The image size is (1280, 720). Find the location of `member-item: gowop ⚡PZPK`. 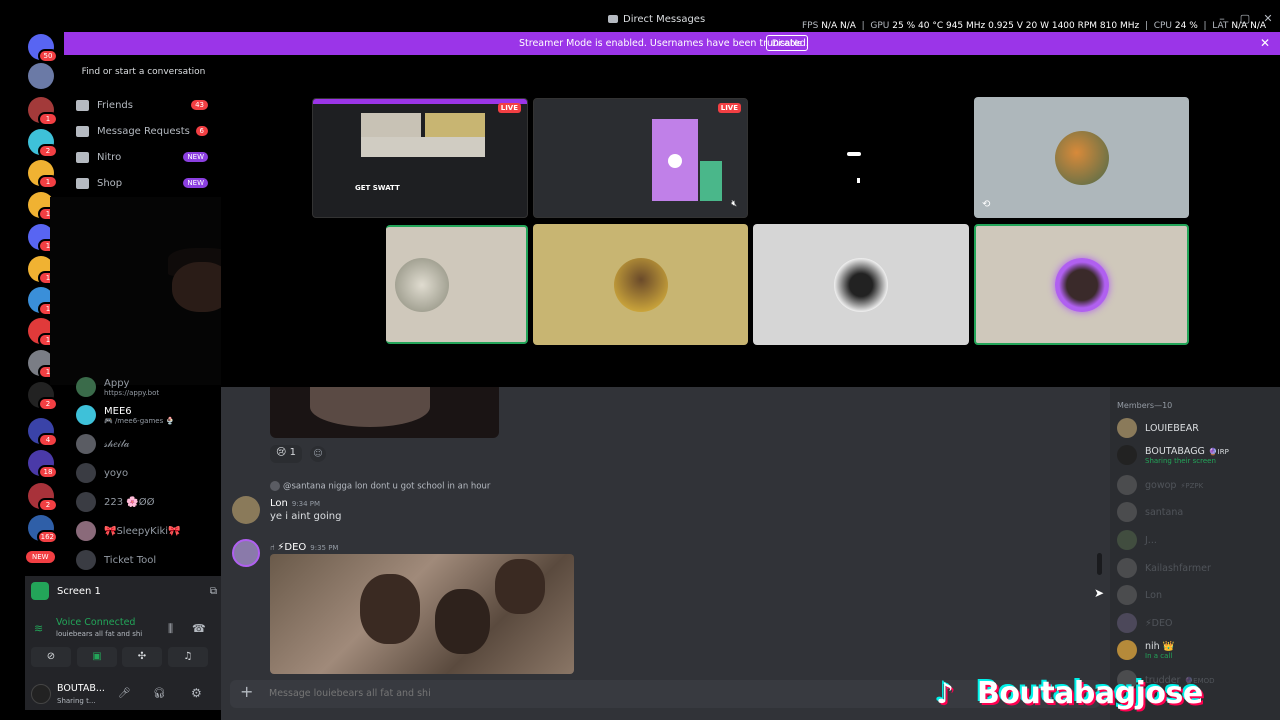

member-item: gowop ⚡PZPK is located at coordinates (1197, 485).